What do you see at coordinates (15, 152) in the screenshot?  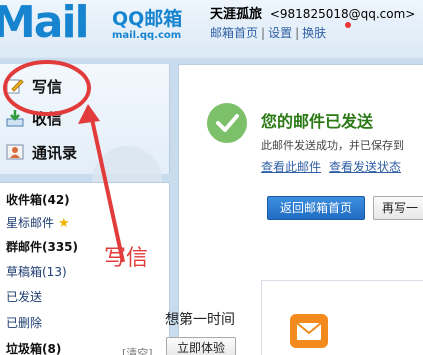 I see `contacts-icon` at bounding box center [15, 152].